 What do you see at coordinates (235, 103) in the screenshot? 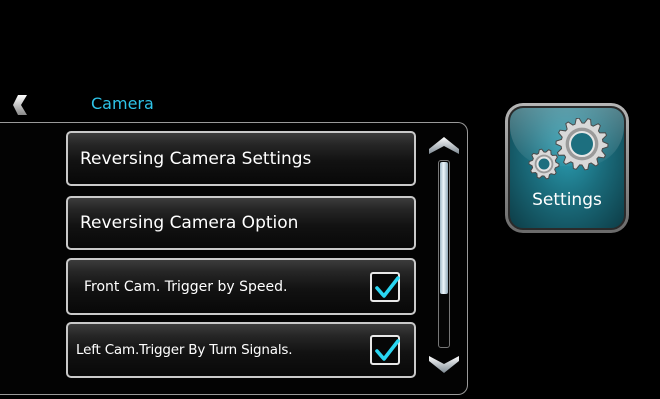
I see `header: Camera` at bounding box center [235, 103].